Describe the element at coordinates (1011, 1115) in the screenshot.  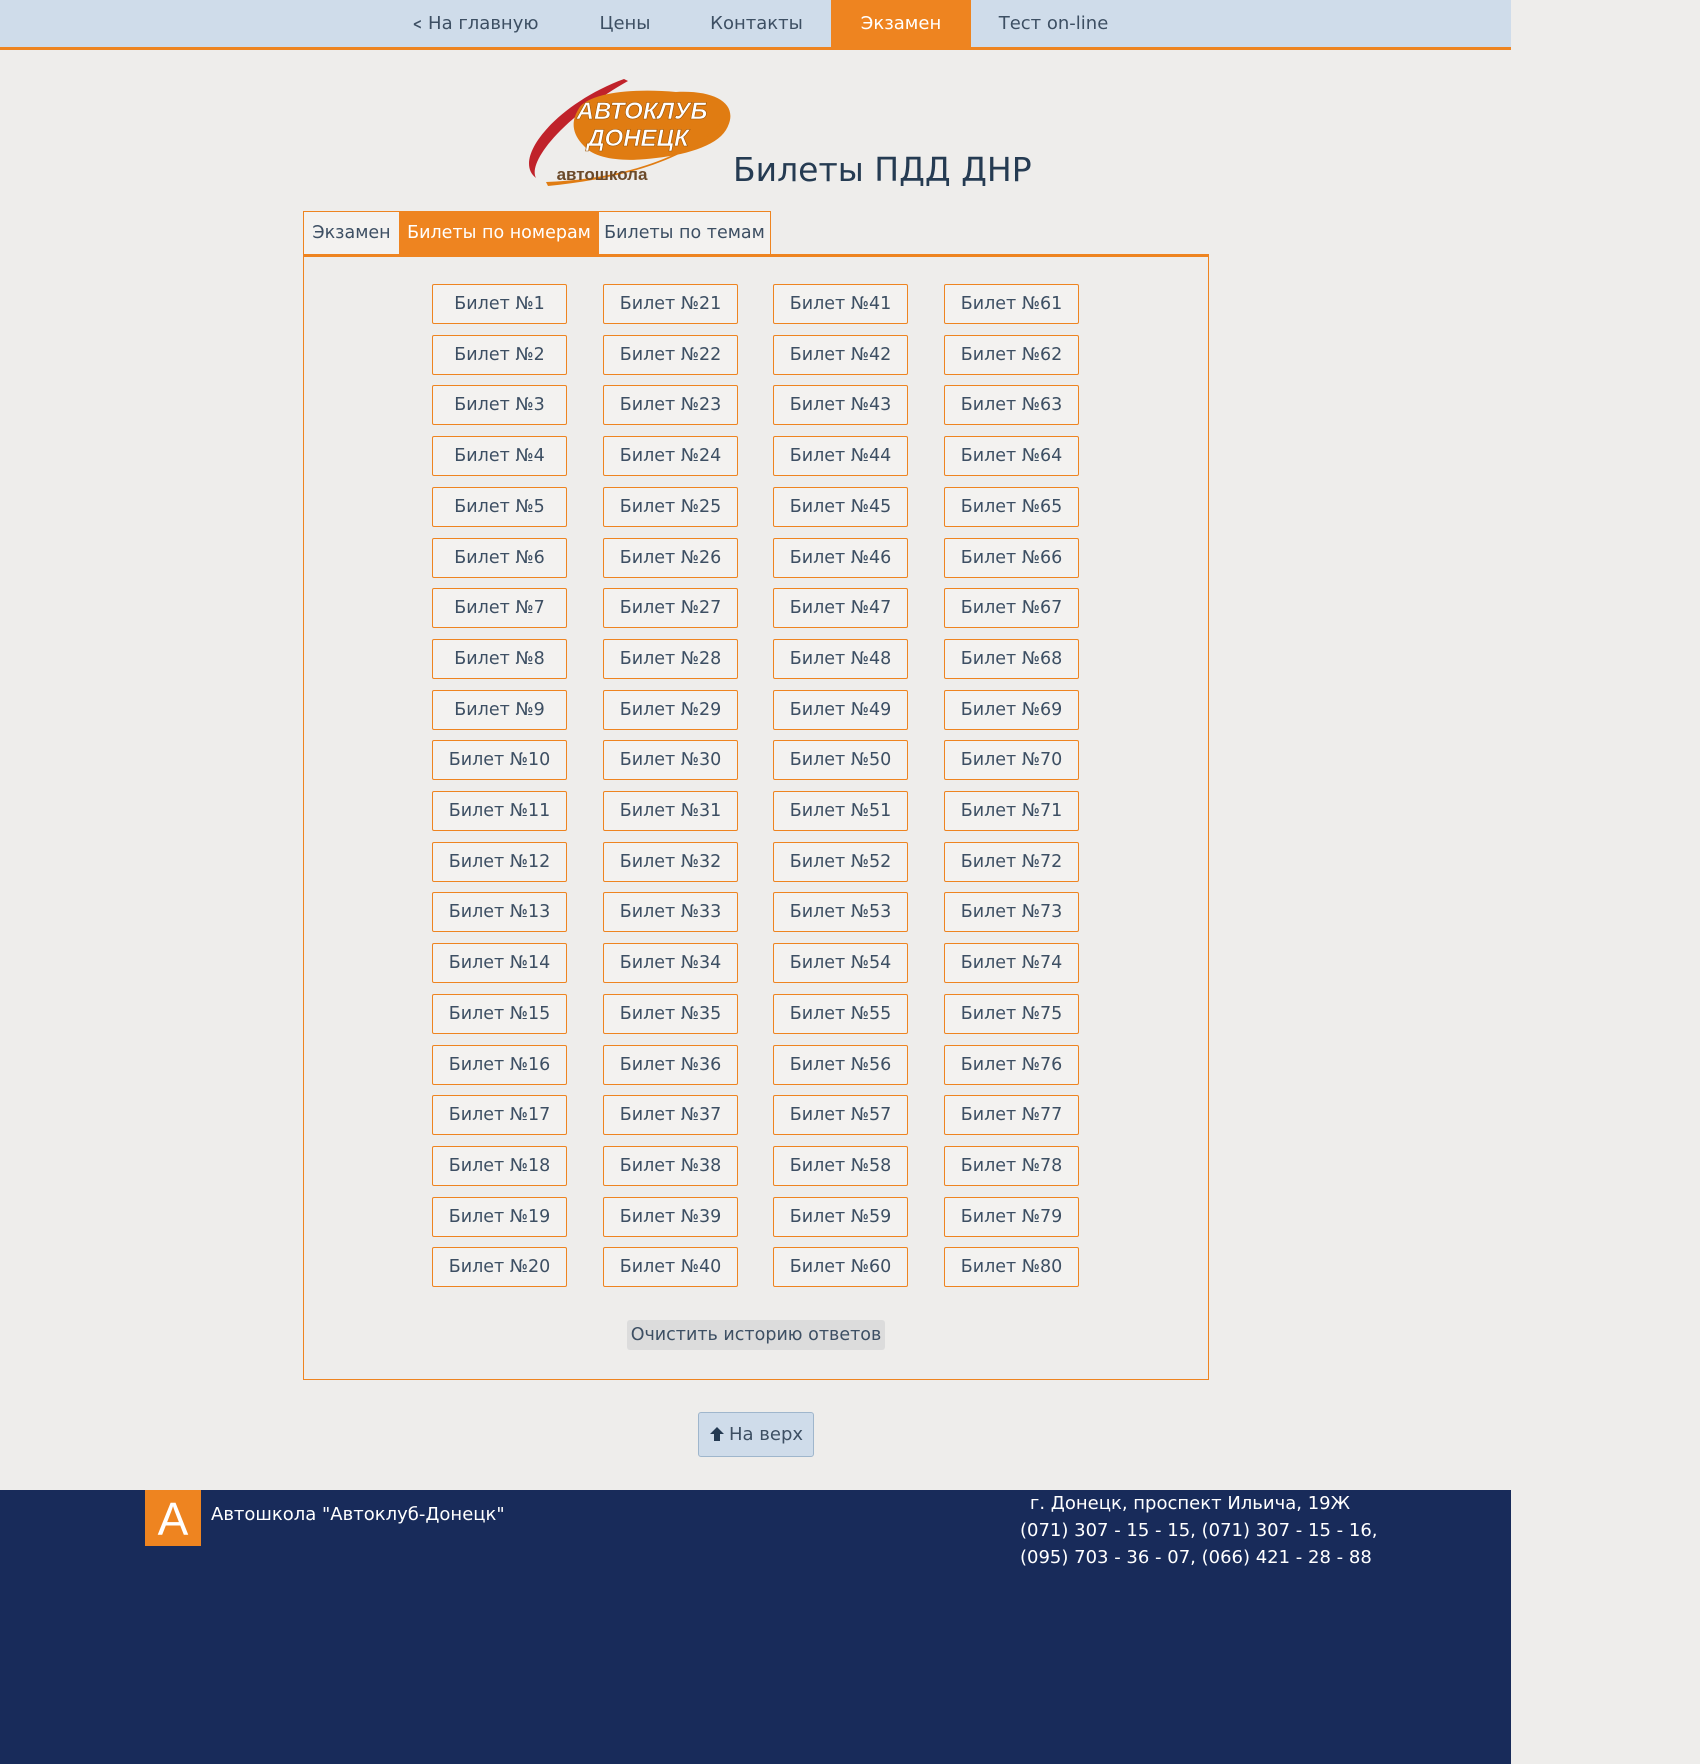
I see `ticket-button-77: Билет №77` at that location.